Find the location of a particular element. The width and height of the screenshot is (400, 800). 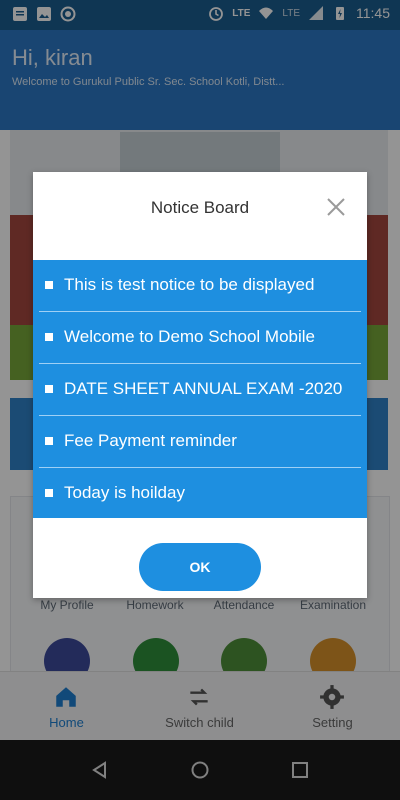

notice-item: Welcome to Demo School Mobile is located at coordinates (200, 338).